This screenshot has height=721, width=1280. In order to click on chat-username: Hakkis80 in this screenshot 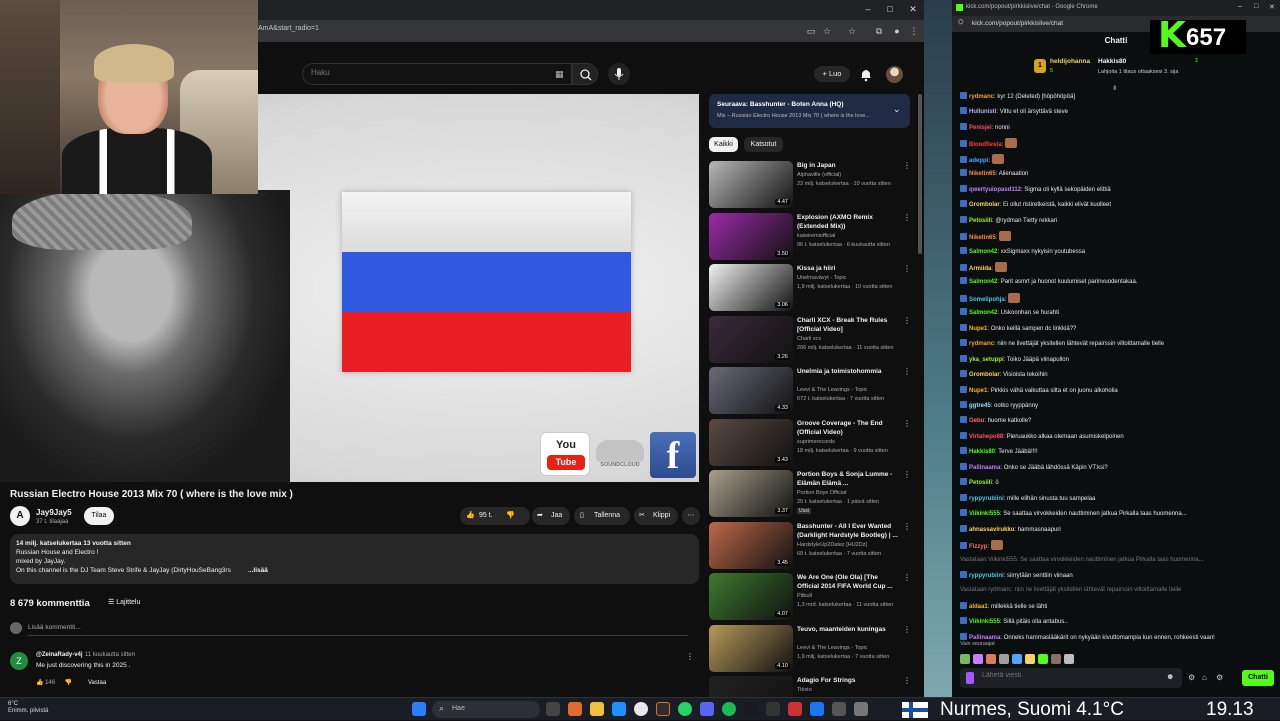, I will do `click(982, 452)`.